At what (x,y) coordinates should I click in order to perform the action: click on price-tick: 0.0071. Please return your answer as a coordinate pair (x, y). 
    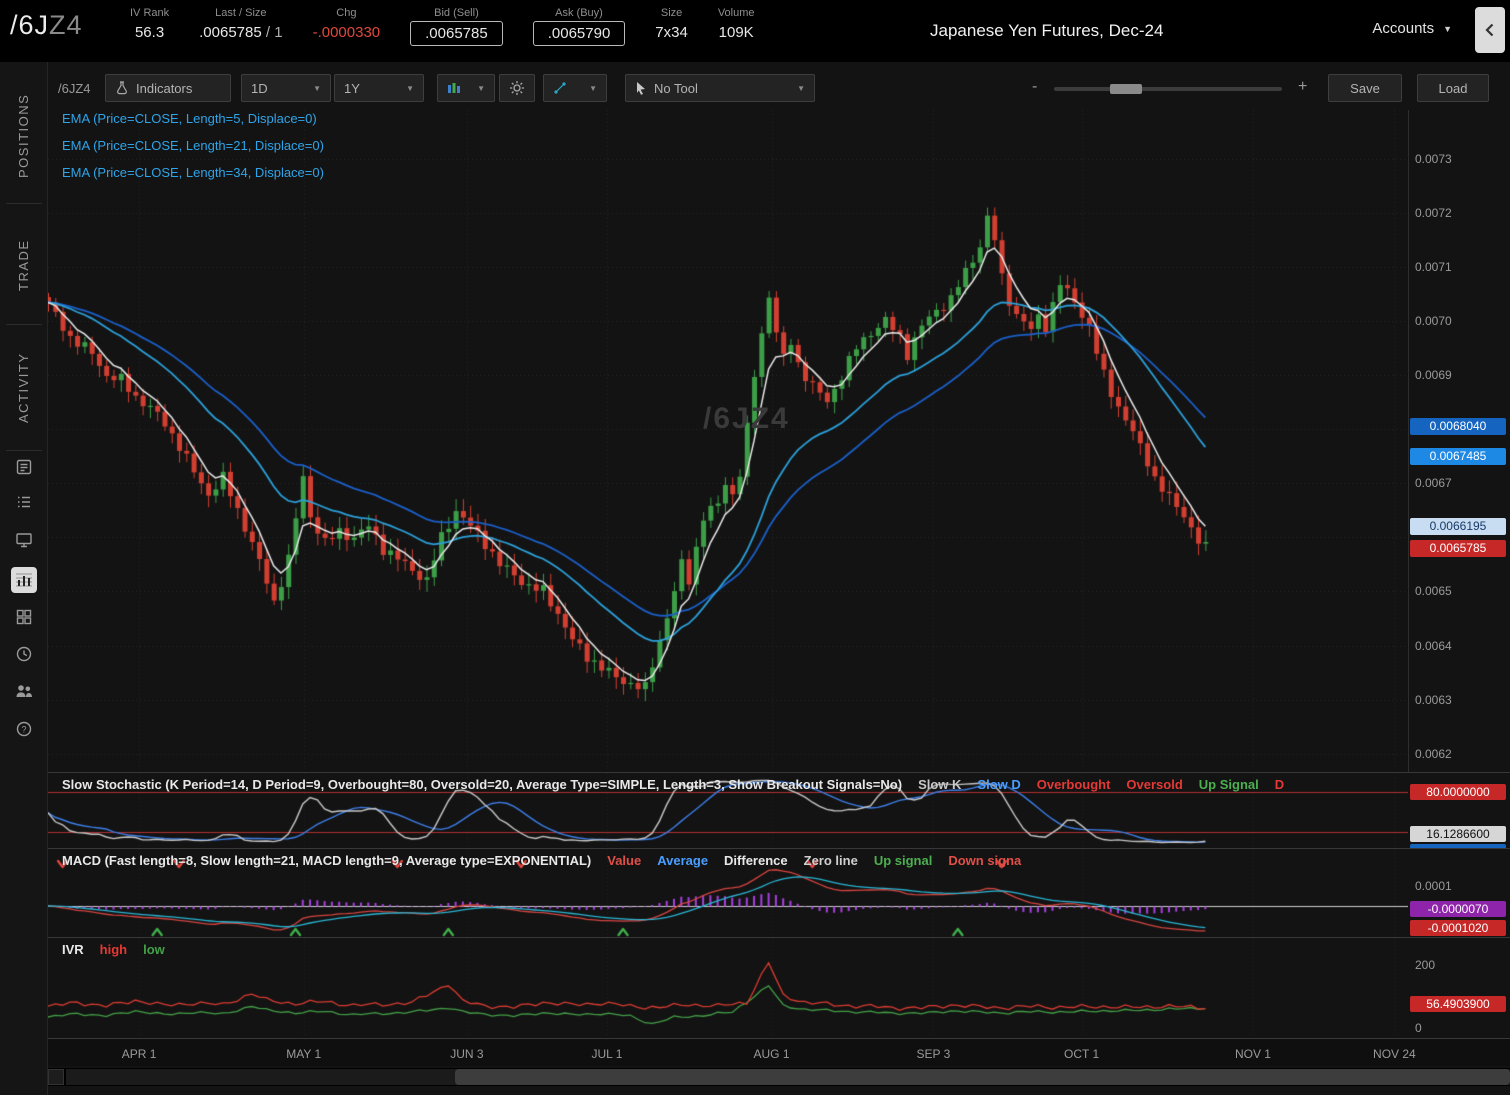
    Looking at the image, I should click on (1433, 266).